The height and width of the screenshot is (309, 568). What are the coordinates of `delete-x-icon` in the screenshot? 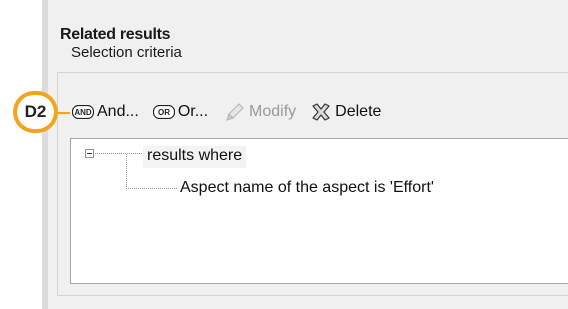 It's located at (321, 112).